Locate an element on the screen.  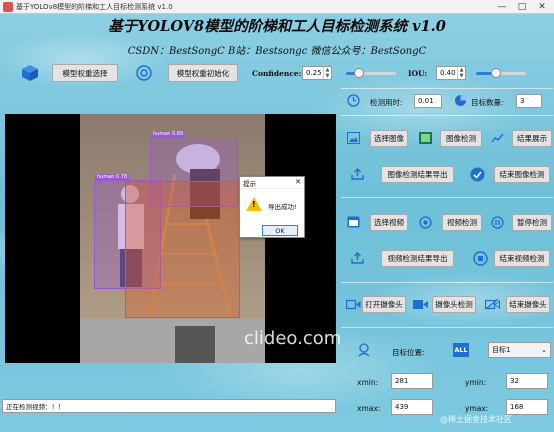
camera-off-icon is located at coordinates (492, 304).